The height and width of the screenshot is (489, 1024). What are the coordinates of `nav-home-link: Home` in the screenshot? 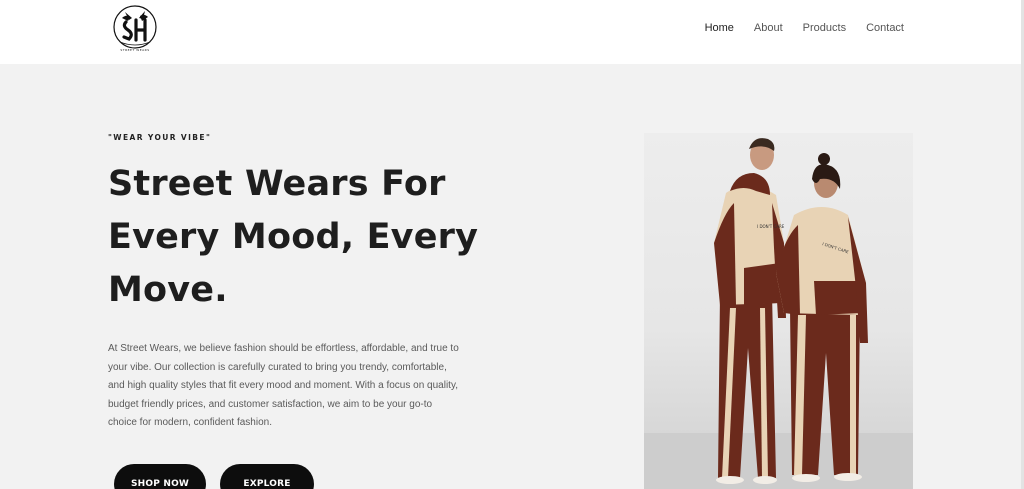 It's located at (719, 28).